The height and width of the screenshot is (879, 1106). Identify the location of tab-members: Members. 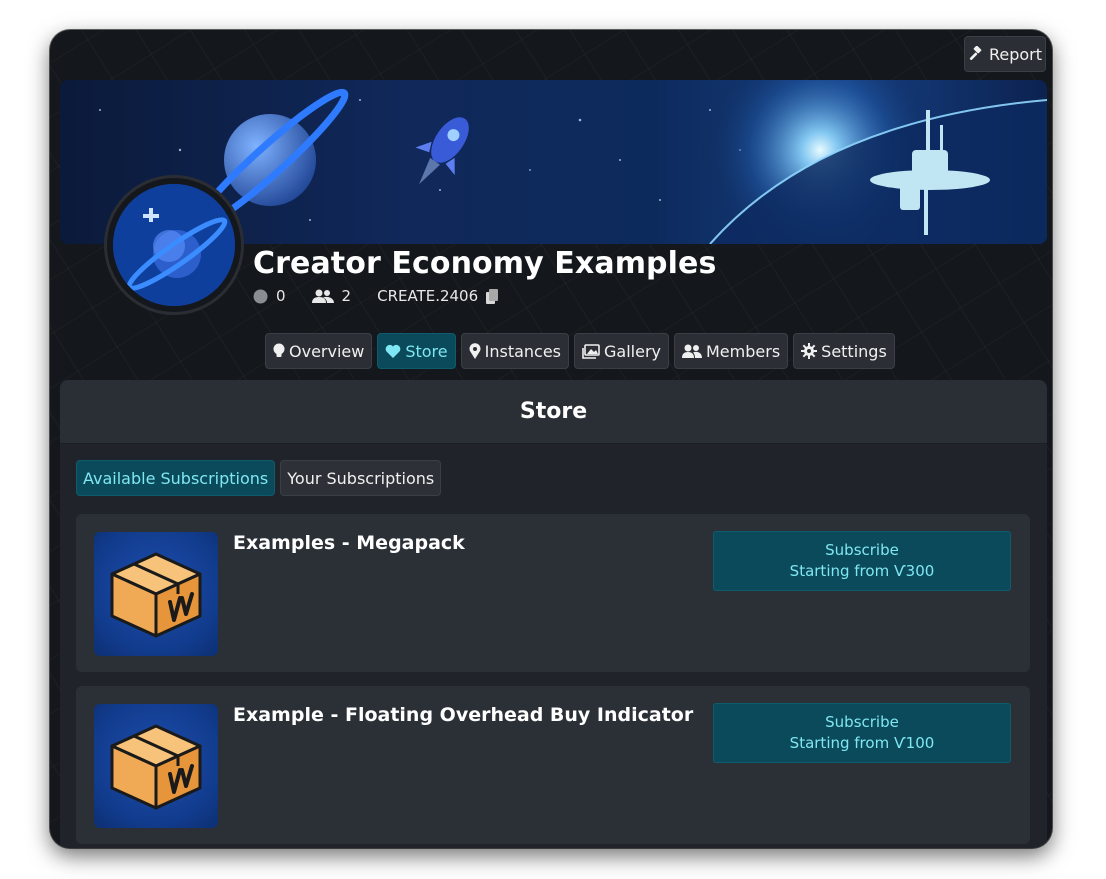
(731, 351).